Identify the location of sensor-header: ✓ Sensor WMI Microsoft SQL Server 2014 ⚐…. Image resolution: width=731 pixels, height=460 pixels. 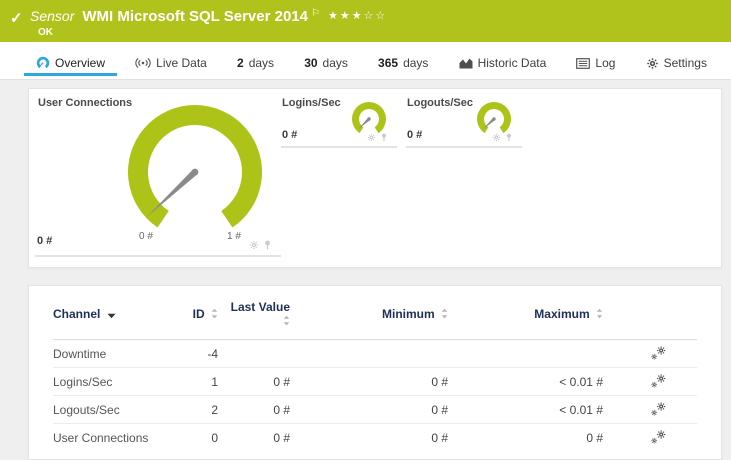
(365, 21).